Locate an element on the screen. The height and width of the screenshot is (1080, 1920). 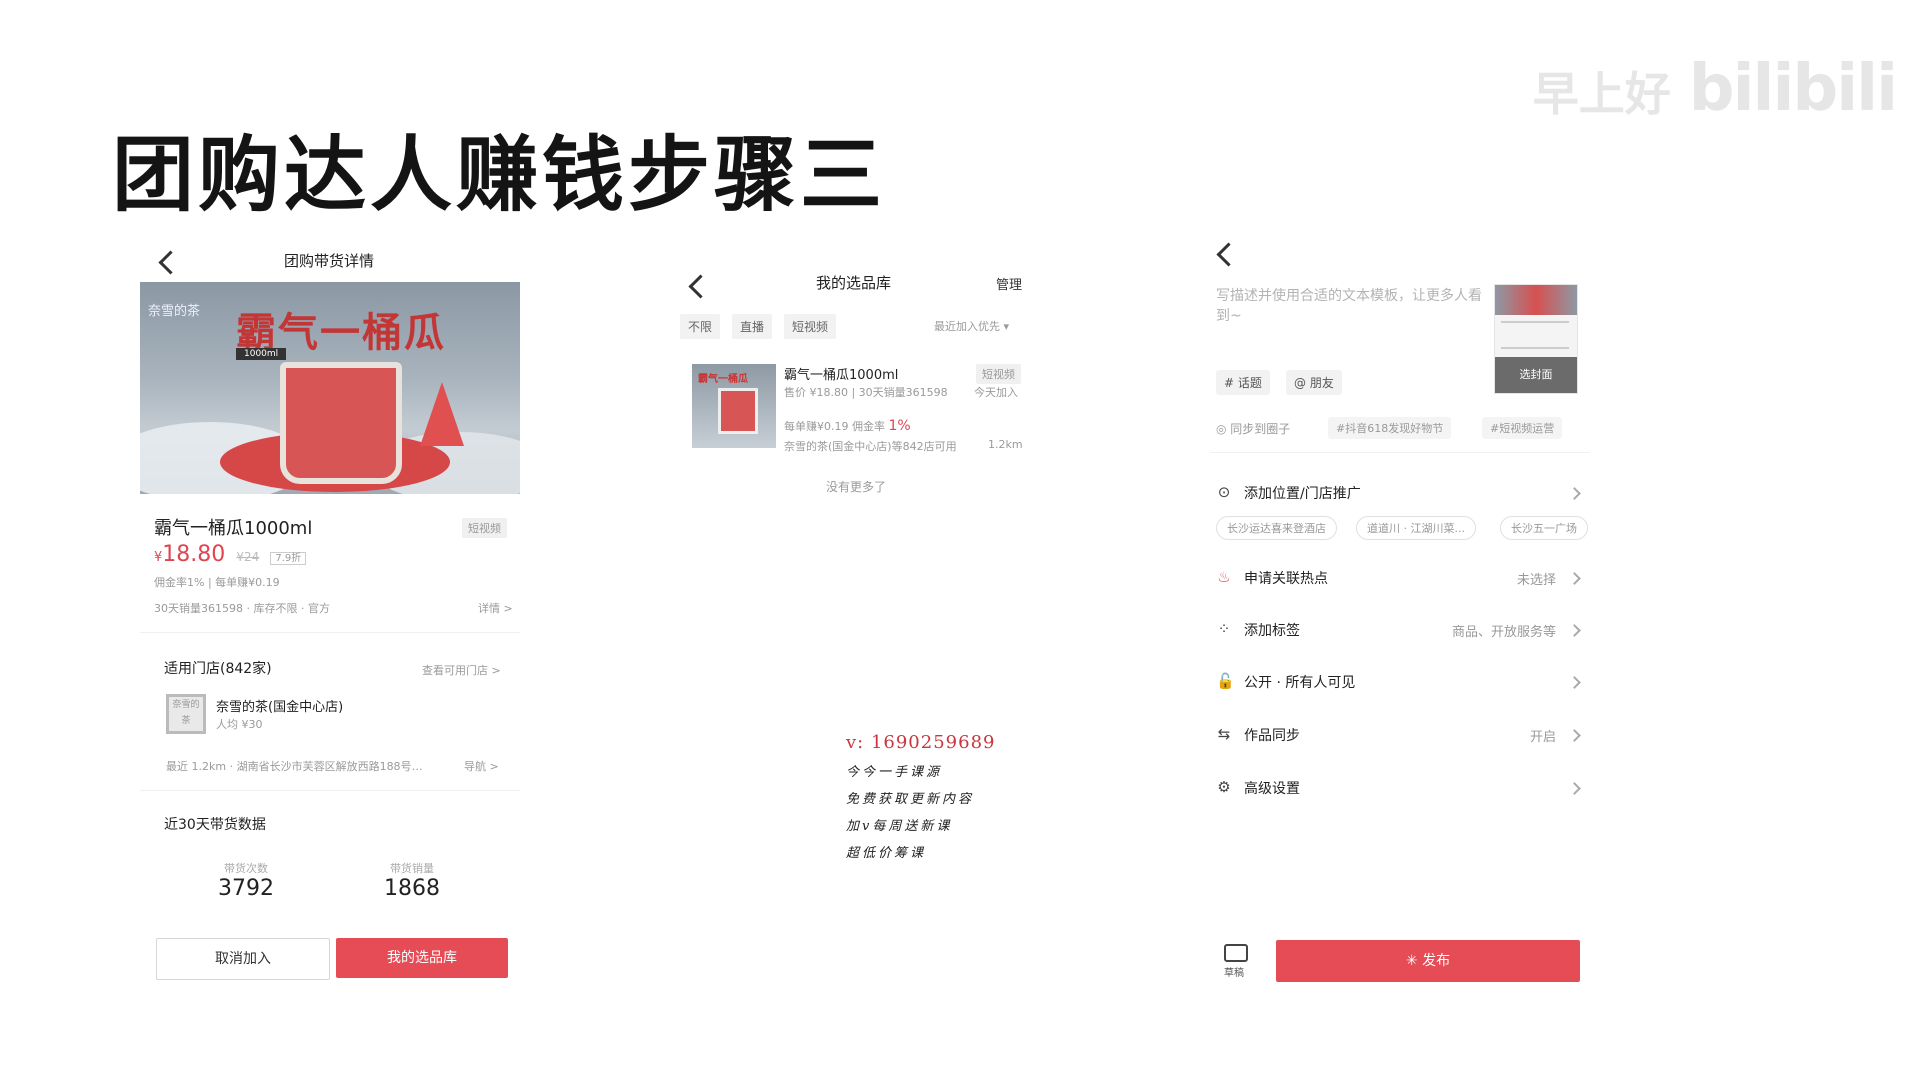
topic-button: # 话题 is located at coordinates (1243, 382).